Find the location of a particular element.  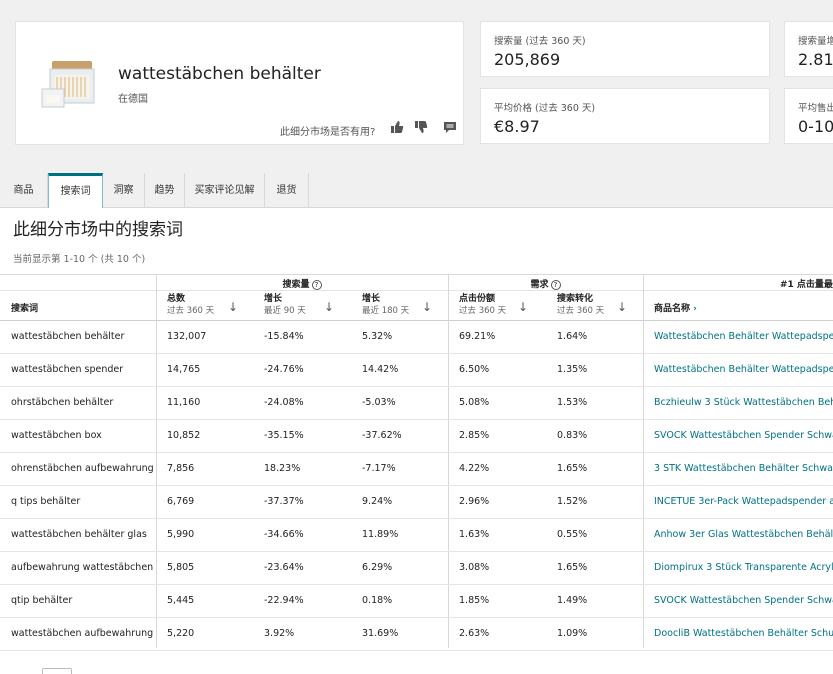

column-growth-90: 增长 最近 90 天 is located at coordinates (285, 305).